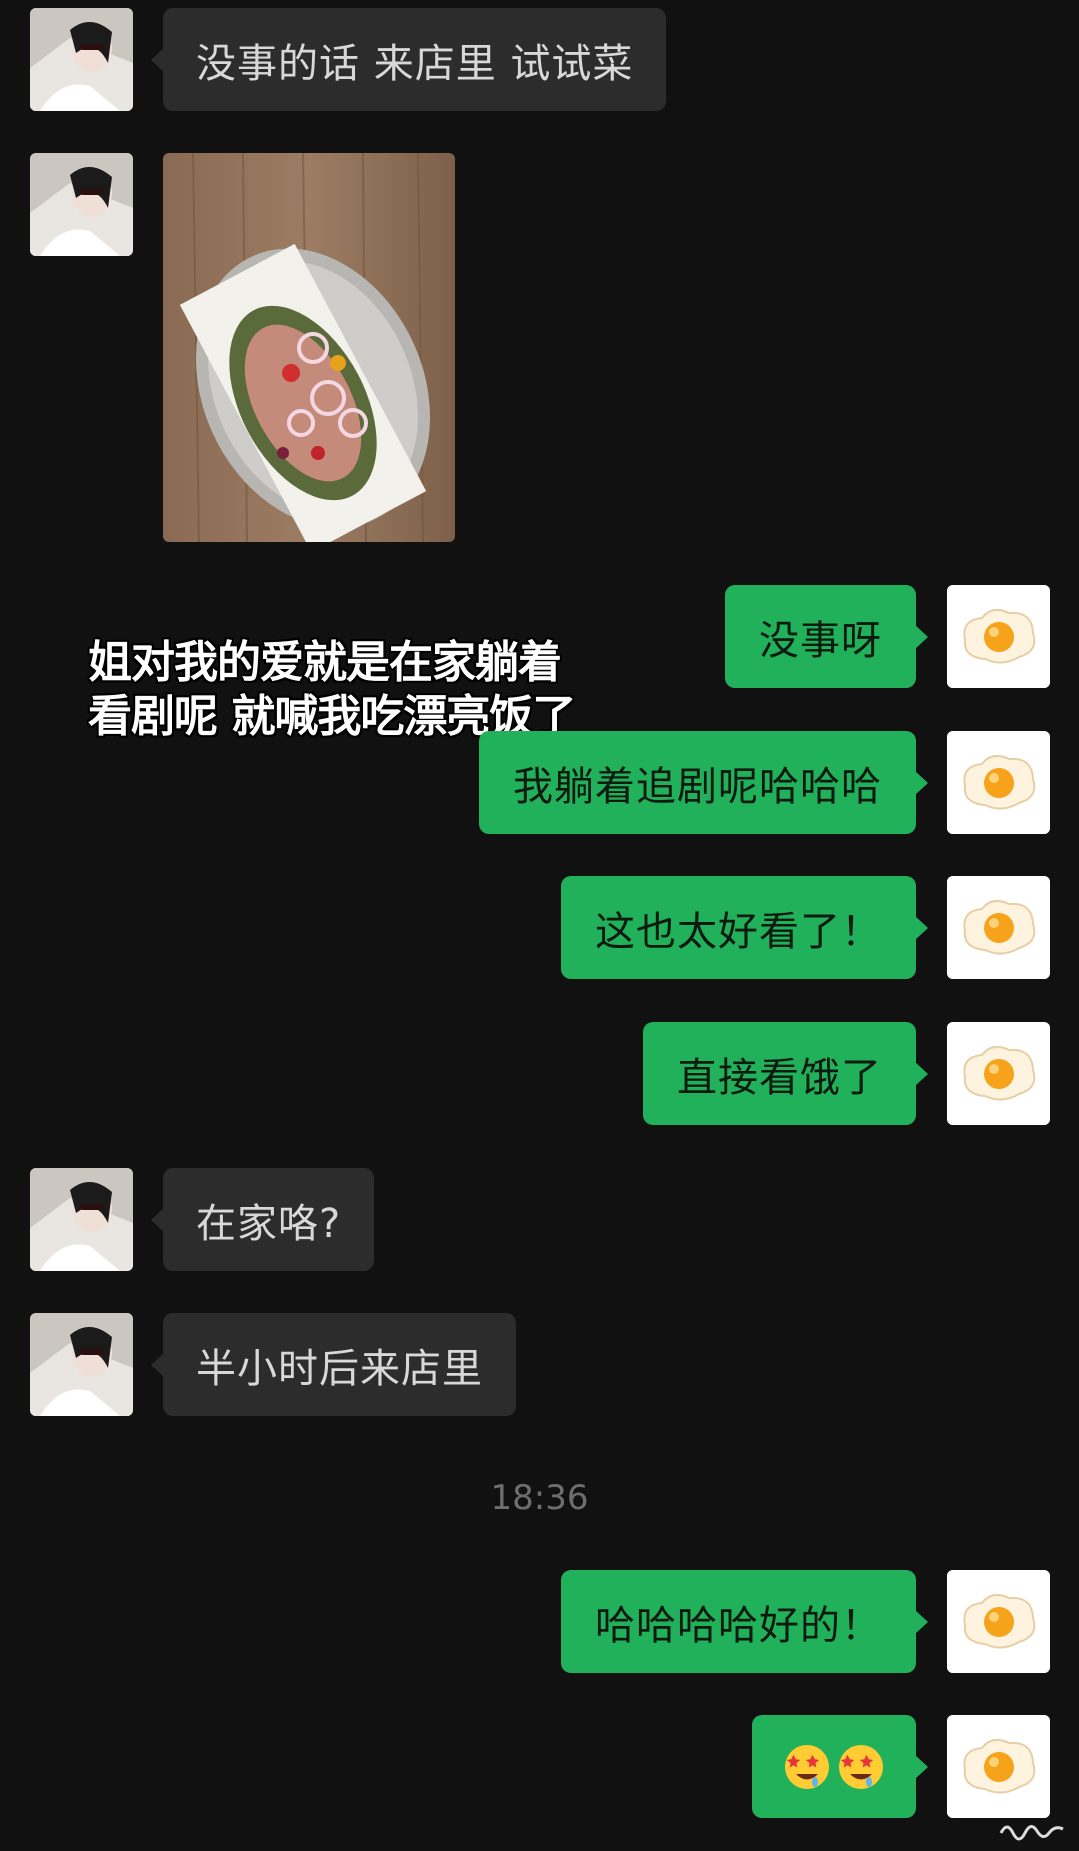 This screenshot has height=1851, width=1079. I want to click on message-bubble-outgoing: 哈哈哈哈好的！, so click(744, 1621).